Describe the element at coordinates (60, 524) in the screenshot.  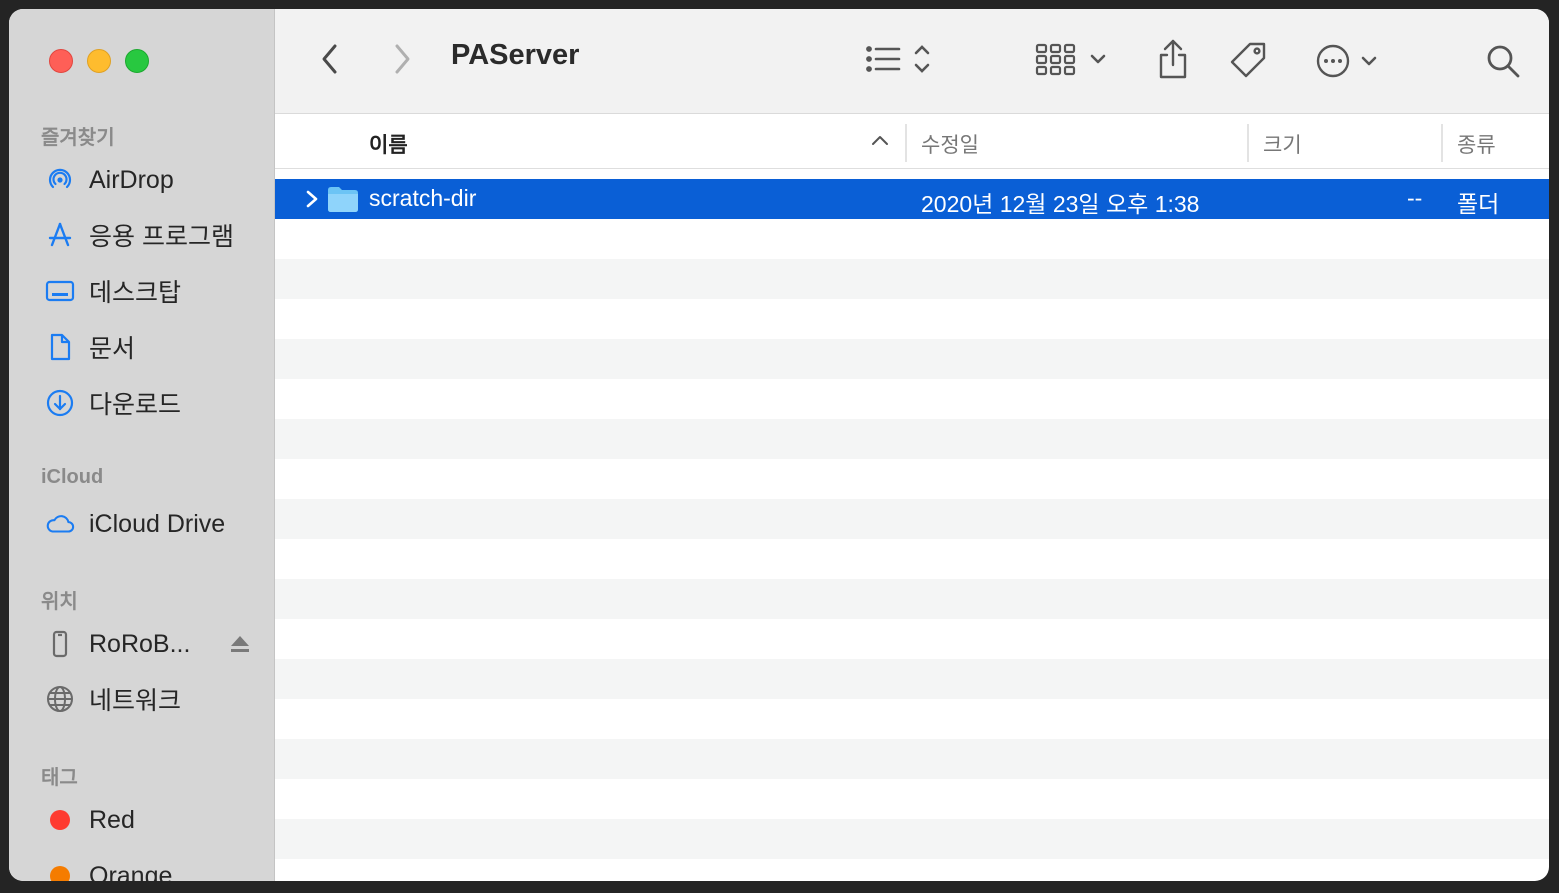
I see `cloud-icon` at that location.